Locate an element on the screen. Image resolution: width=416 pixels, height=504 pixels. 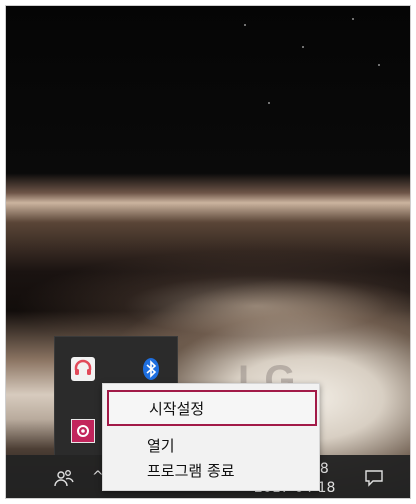
settings-icon is located at coordinates (83, 431).